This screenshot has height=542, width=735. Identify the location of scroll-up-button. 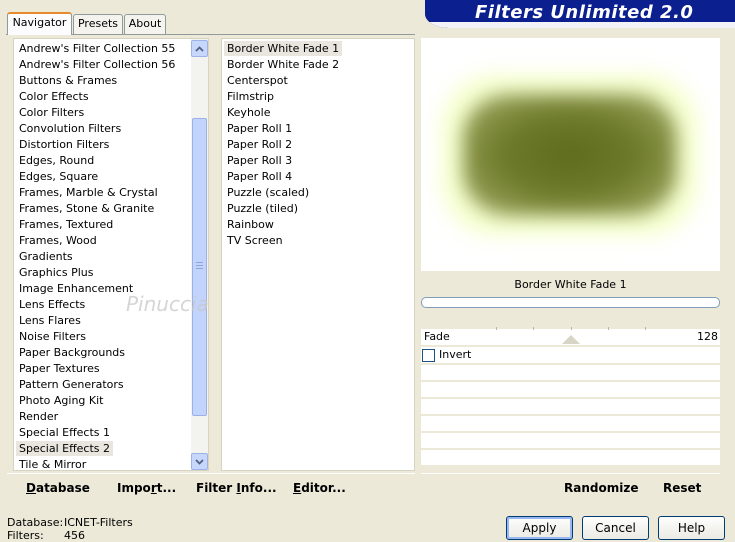
(199, 48).